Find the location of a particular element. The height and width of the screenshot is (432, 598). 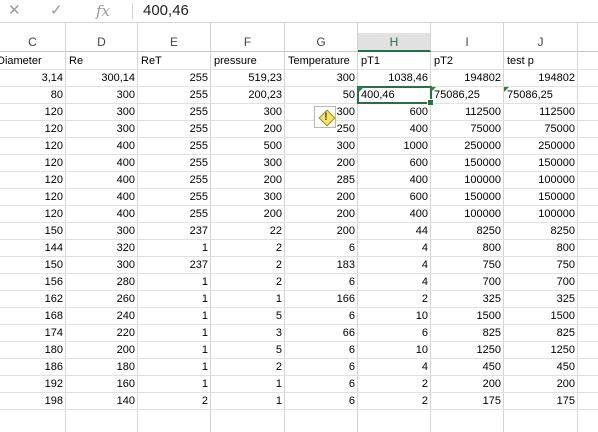

table-cell: 450 is located at coordinates (467, 367).